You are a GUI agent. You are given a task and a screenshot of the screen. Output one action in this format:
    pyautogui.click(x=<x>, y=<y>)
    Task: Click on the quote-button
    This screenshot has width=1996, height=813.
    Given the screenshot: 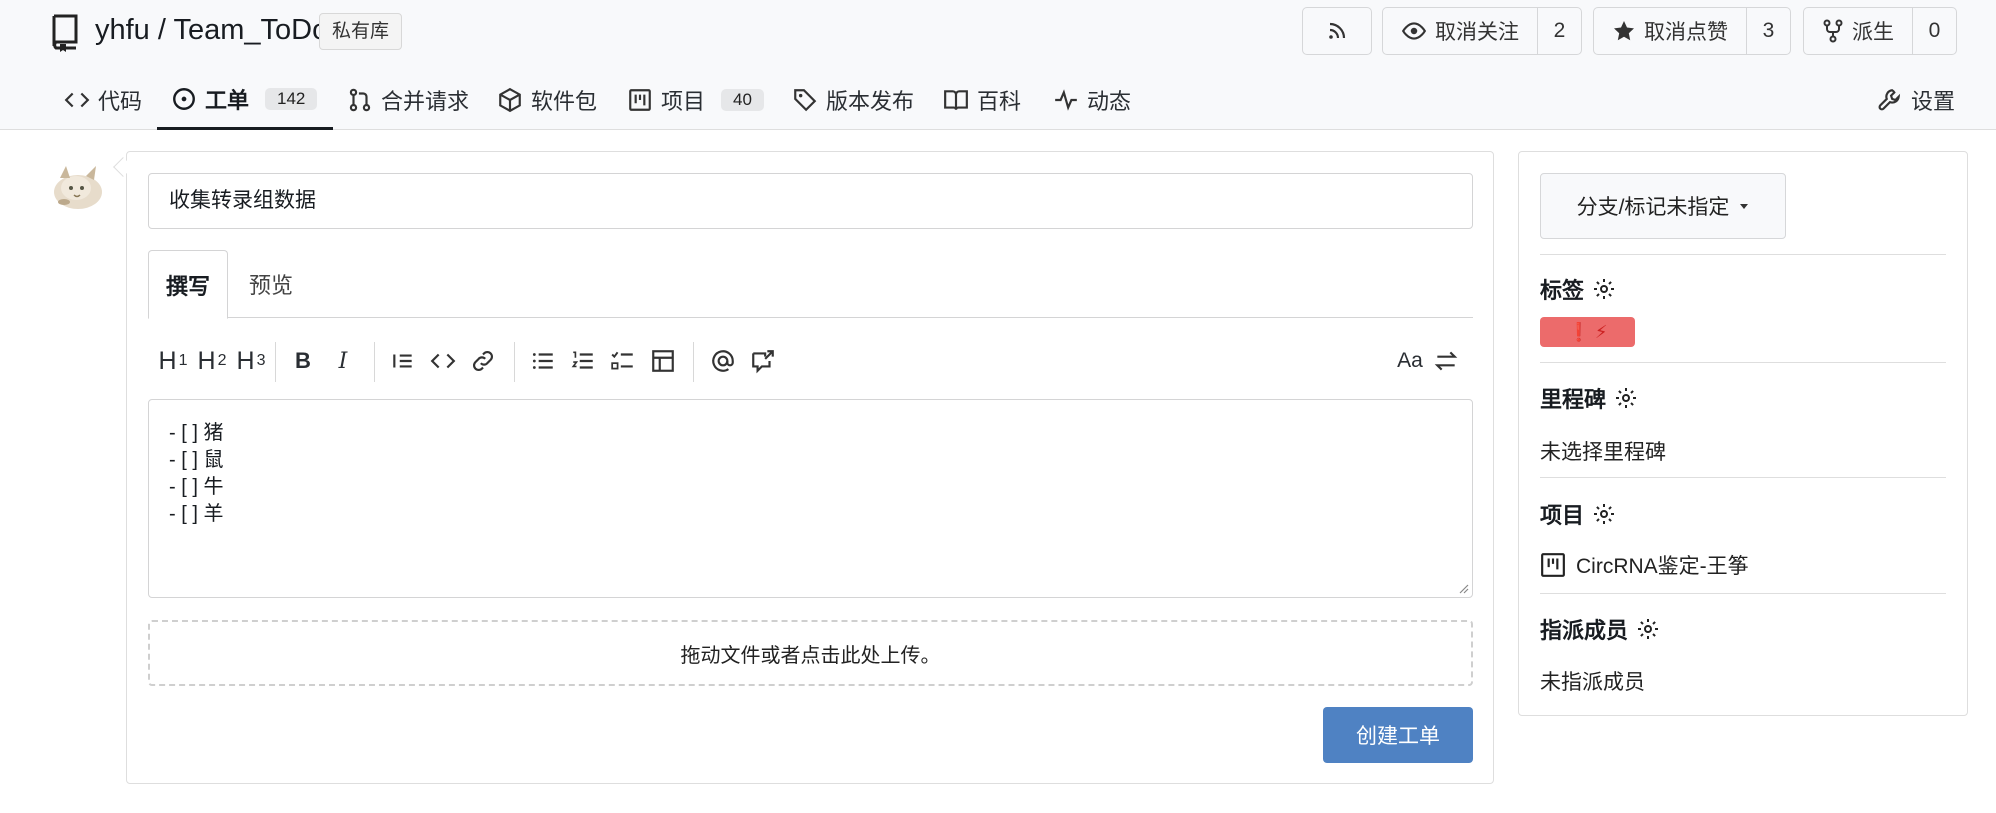 What is the action you would take?
    pyautogui.click(x=403, y=361)
    